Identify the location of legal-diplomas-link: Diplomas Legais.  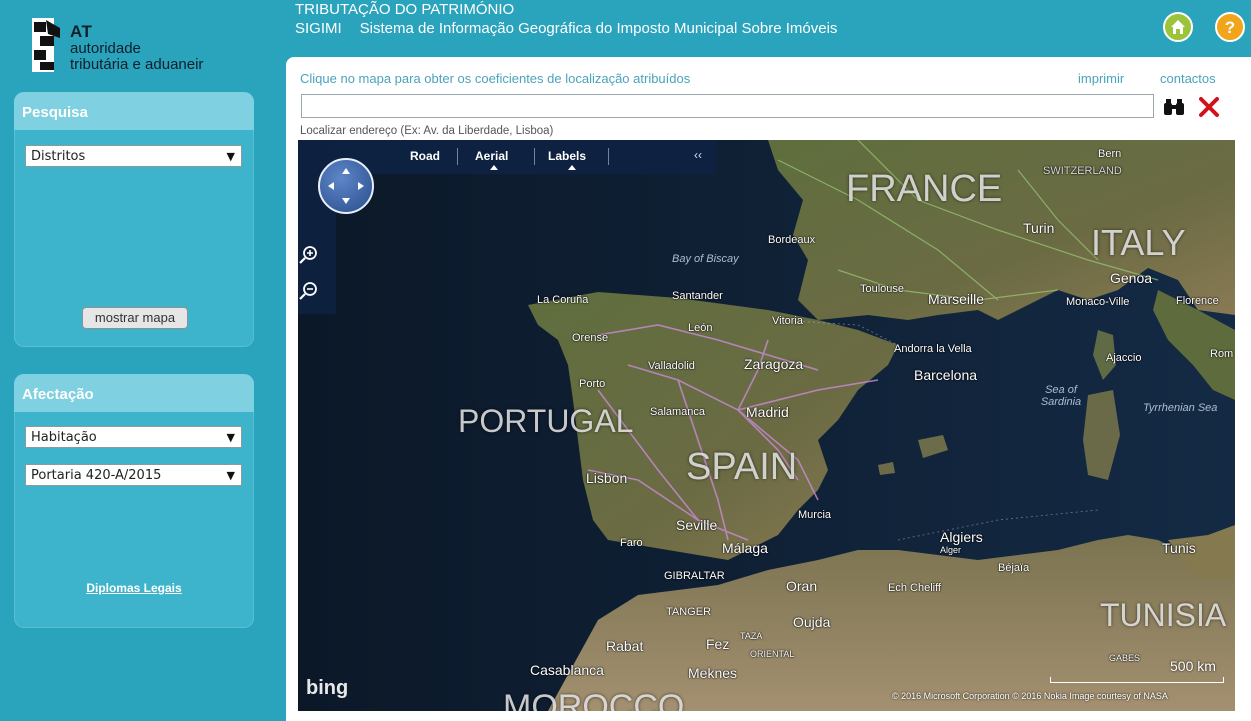
(134, 588).